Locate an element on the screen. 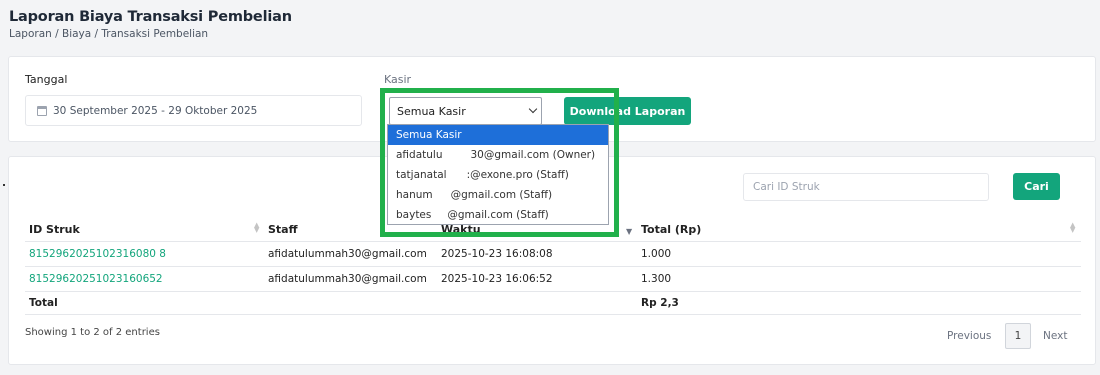 This screenshot has height=375, width=1100. kasir-option: hanum @gmail.com (Staff) is located at coordinates (498, 195).